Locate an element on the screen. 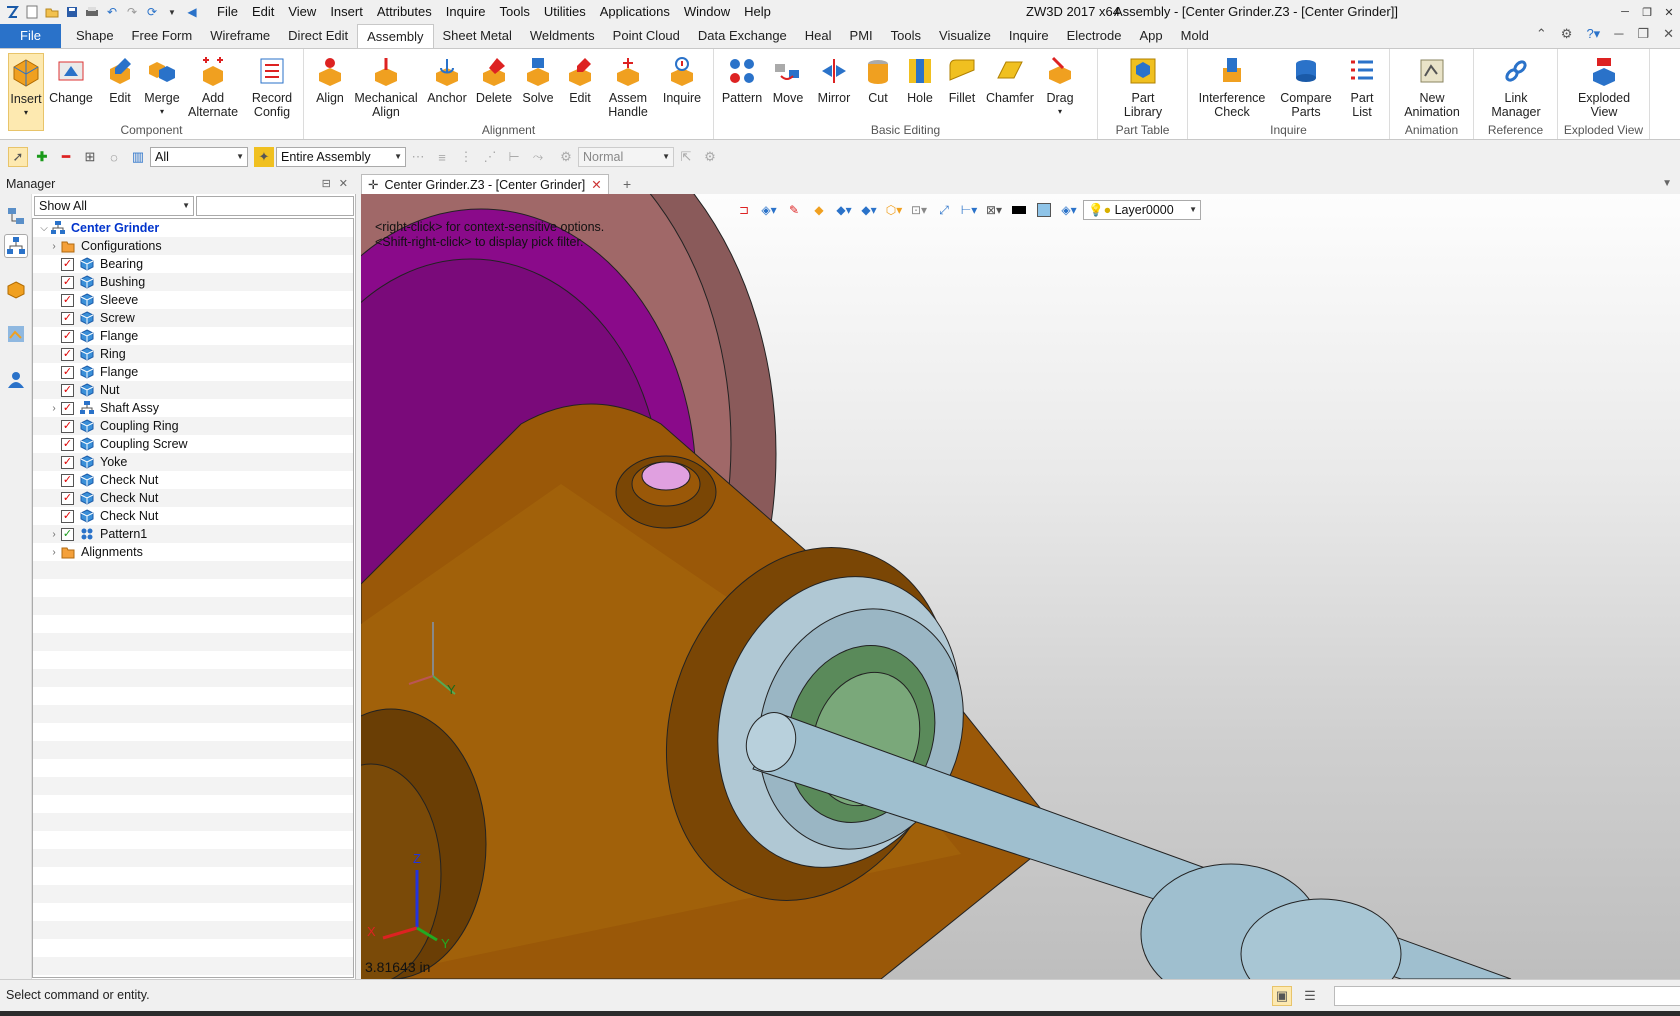 Image resolution: width=1680 pixels, height=1016 pixels. tab-point-cloud: Point Cloud is located at coordinates (646, 36).